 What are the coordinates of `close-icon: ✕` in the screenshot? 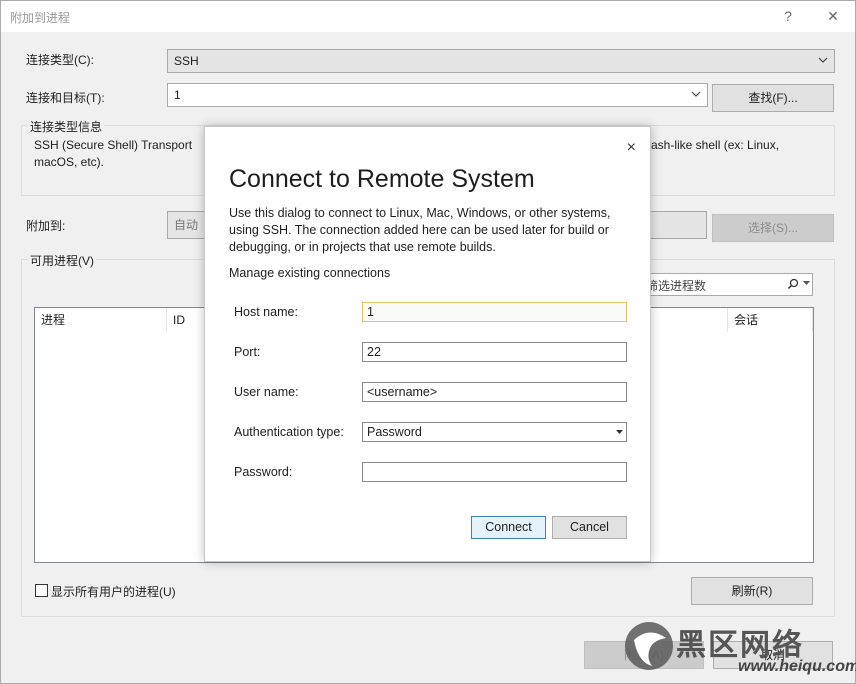 It's located at (833, 16).